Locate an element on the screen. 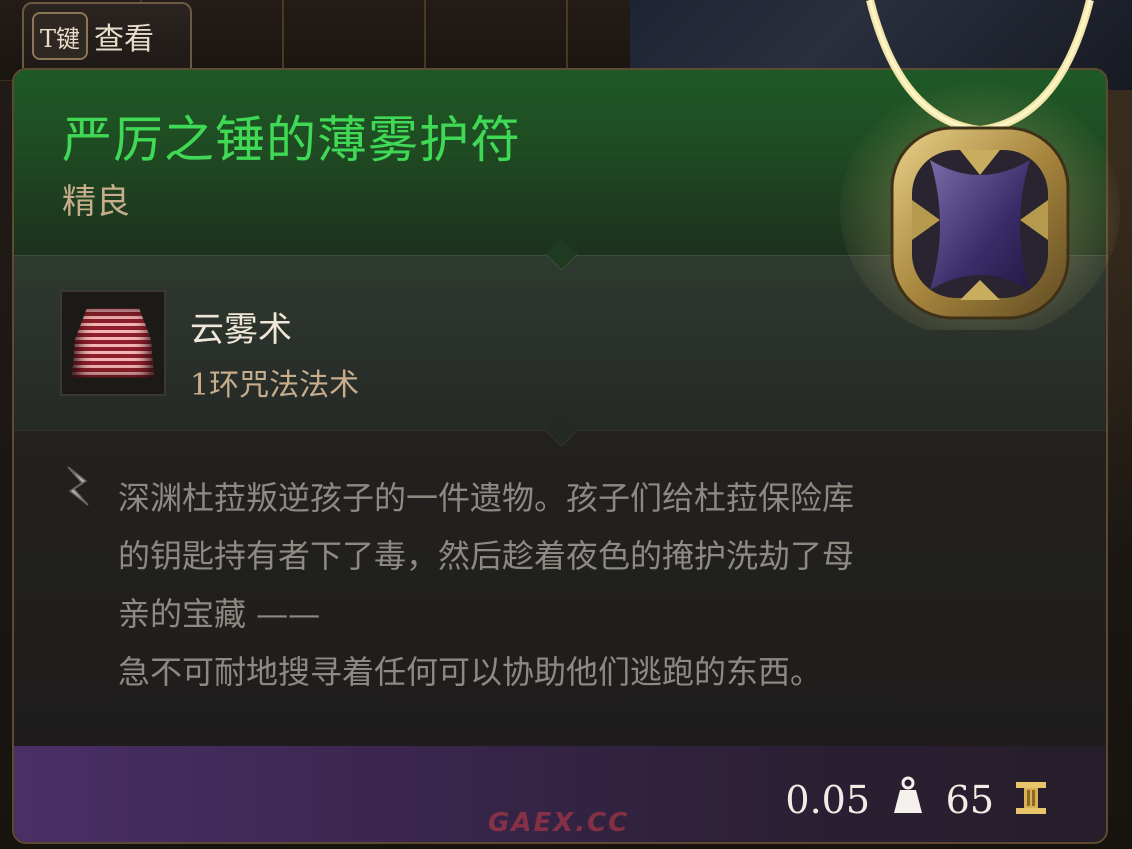  gold-icon is located at coordinates (1031, 798).